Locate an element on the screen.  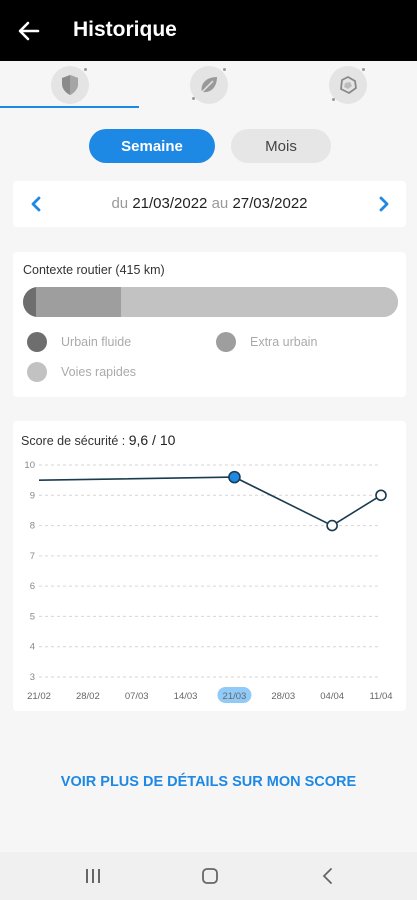
home-icon is located at coordinates (210, 876).